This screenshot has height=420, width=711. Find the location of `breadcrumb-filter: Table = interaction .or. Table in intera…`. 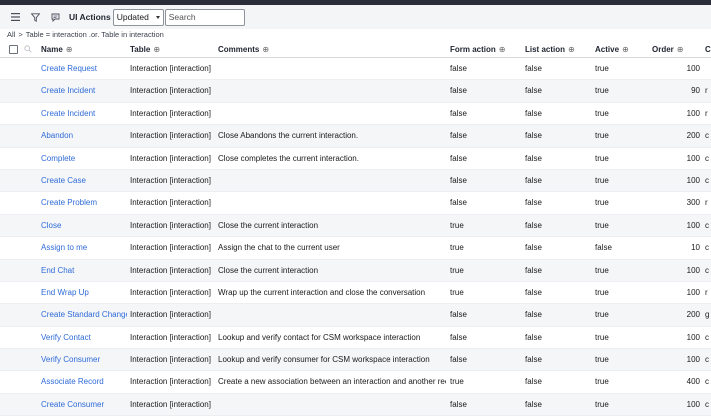

breadcrumb-filter: Table = interaction .or. Table in intera… is located at coordinates (95, 34).